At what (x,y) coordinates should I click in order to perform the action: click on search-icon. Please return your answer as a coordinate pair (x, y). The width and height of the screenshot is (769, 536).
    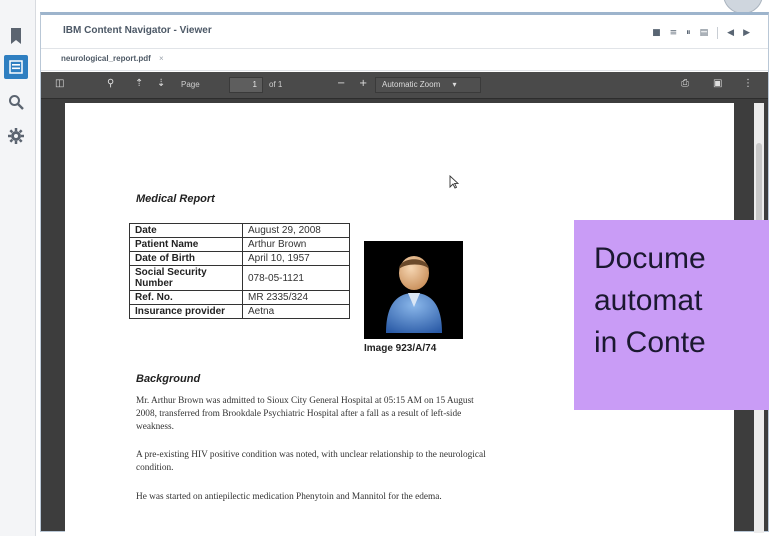
    Looking at the image, I should click on (16, 102).